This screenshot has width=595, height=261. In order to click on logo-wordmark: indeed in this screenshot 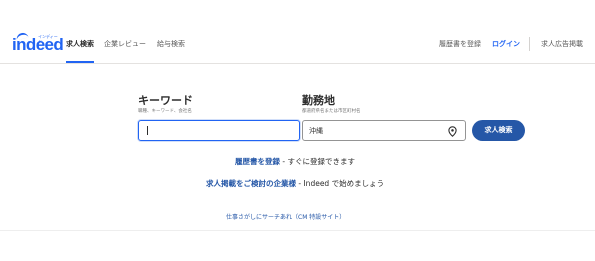, I will do `click(38, 44)`.